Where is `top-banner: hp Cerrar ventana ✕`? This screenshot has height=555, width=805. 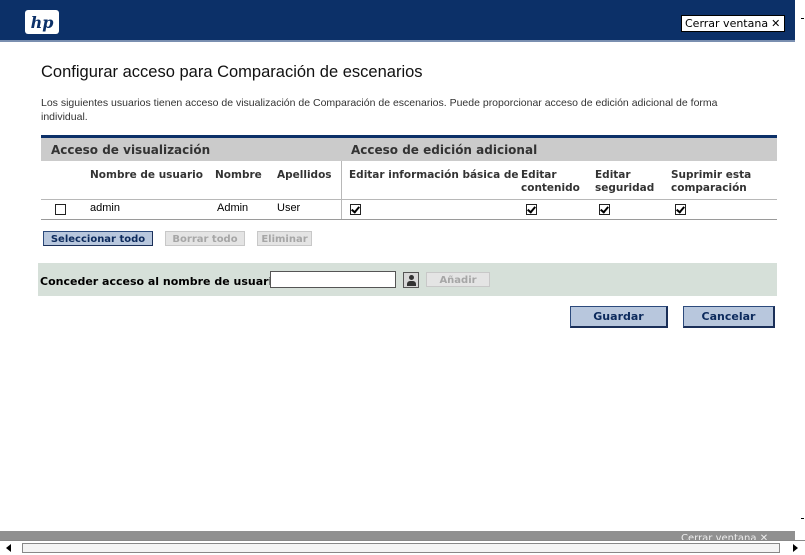 top-banner: hp Cerrar ventana ✕ is located at coordinates (397, 20).